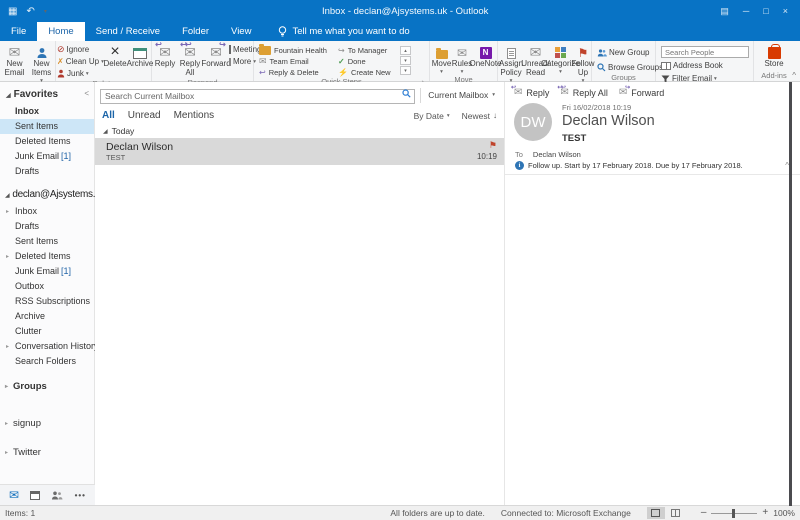  Describe the element at coordinates (47, 423) in the screenshot. I see `sidebar-section-signup: ▸ signup` at that location.